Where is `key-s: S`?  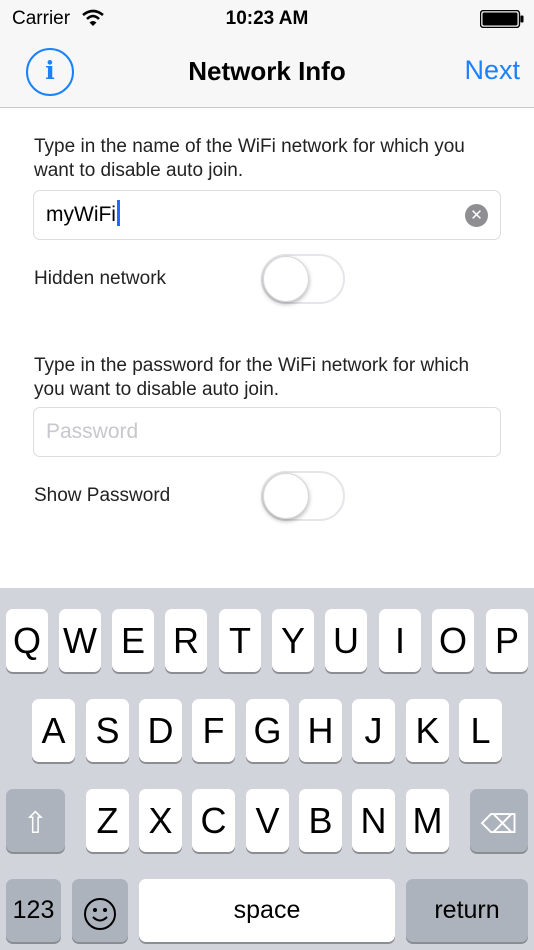
key-s: S is located at coordinates (107, 730).